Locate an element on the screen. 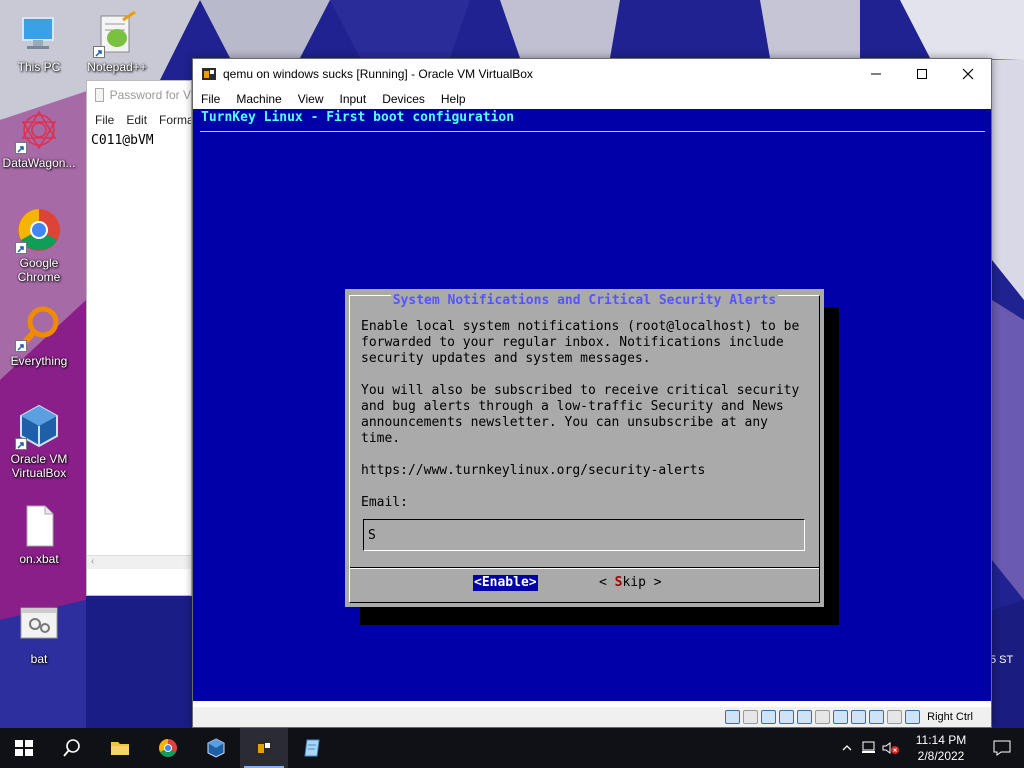  desktop-icon-label: Everything is located at coordinates (39, 361).